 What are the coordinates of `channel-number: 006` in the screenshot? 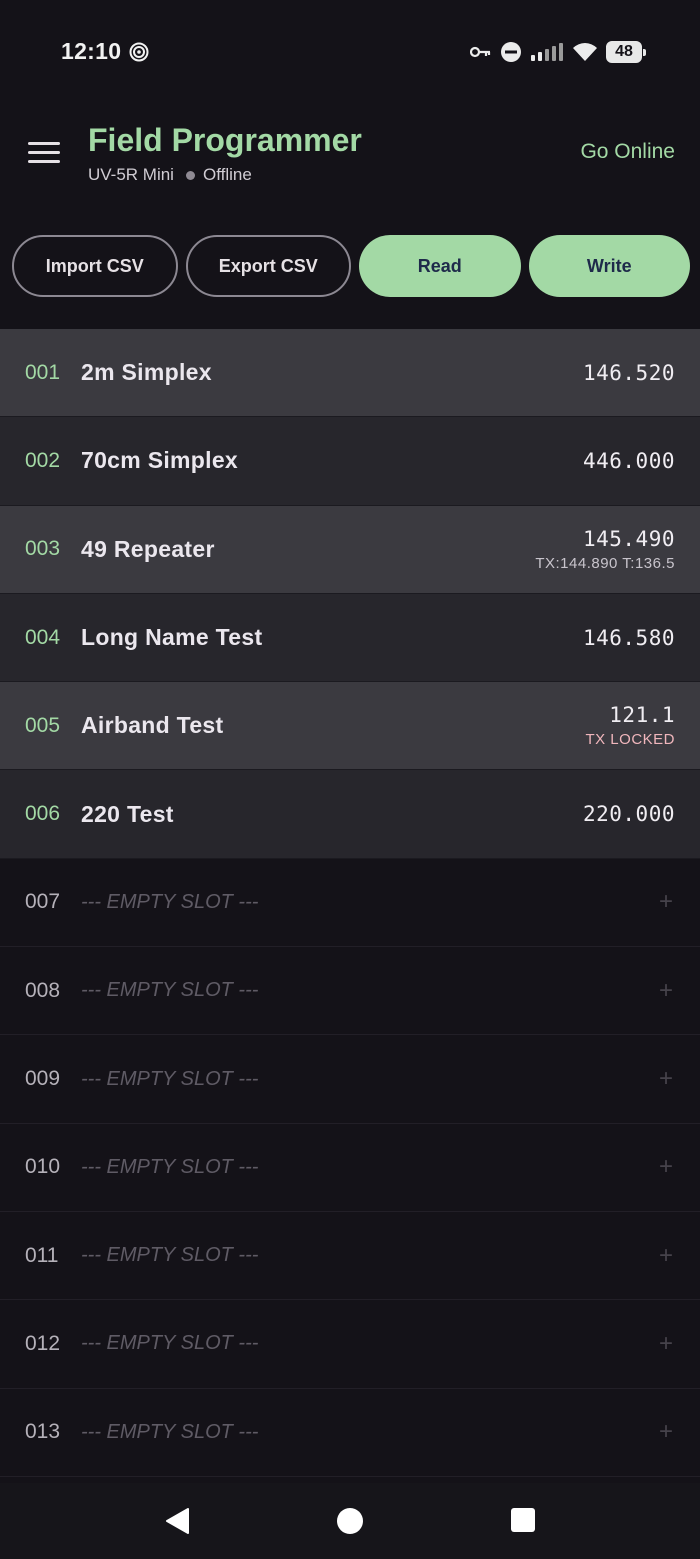 It's located at (43, 814).